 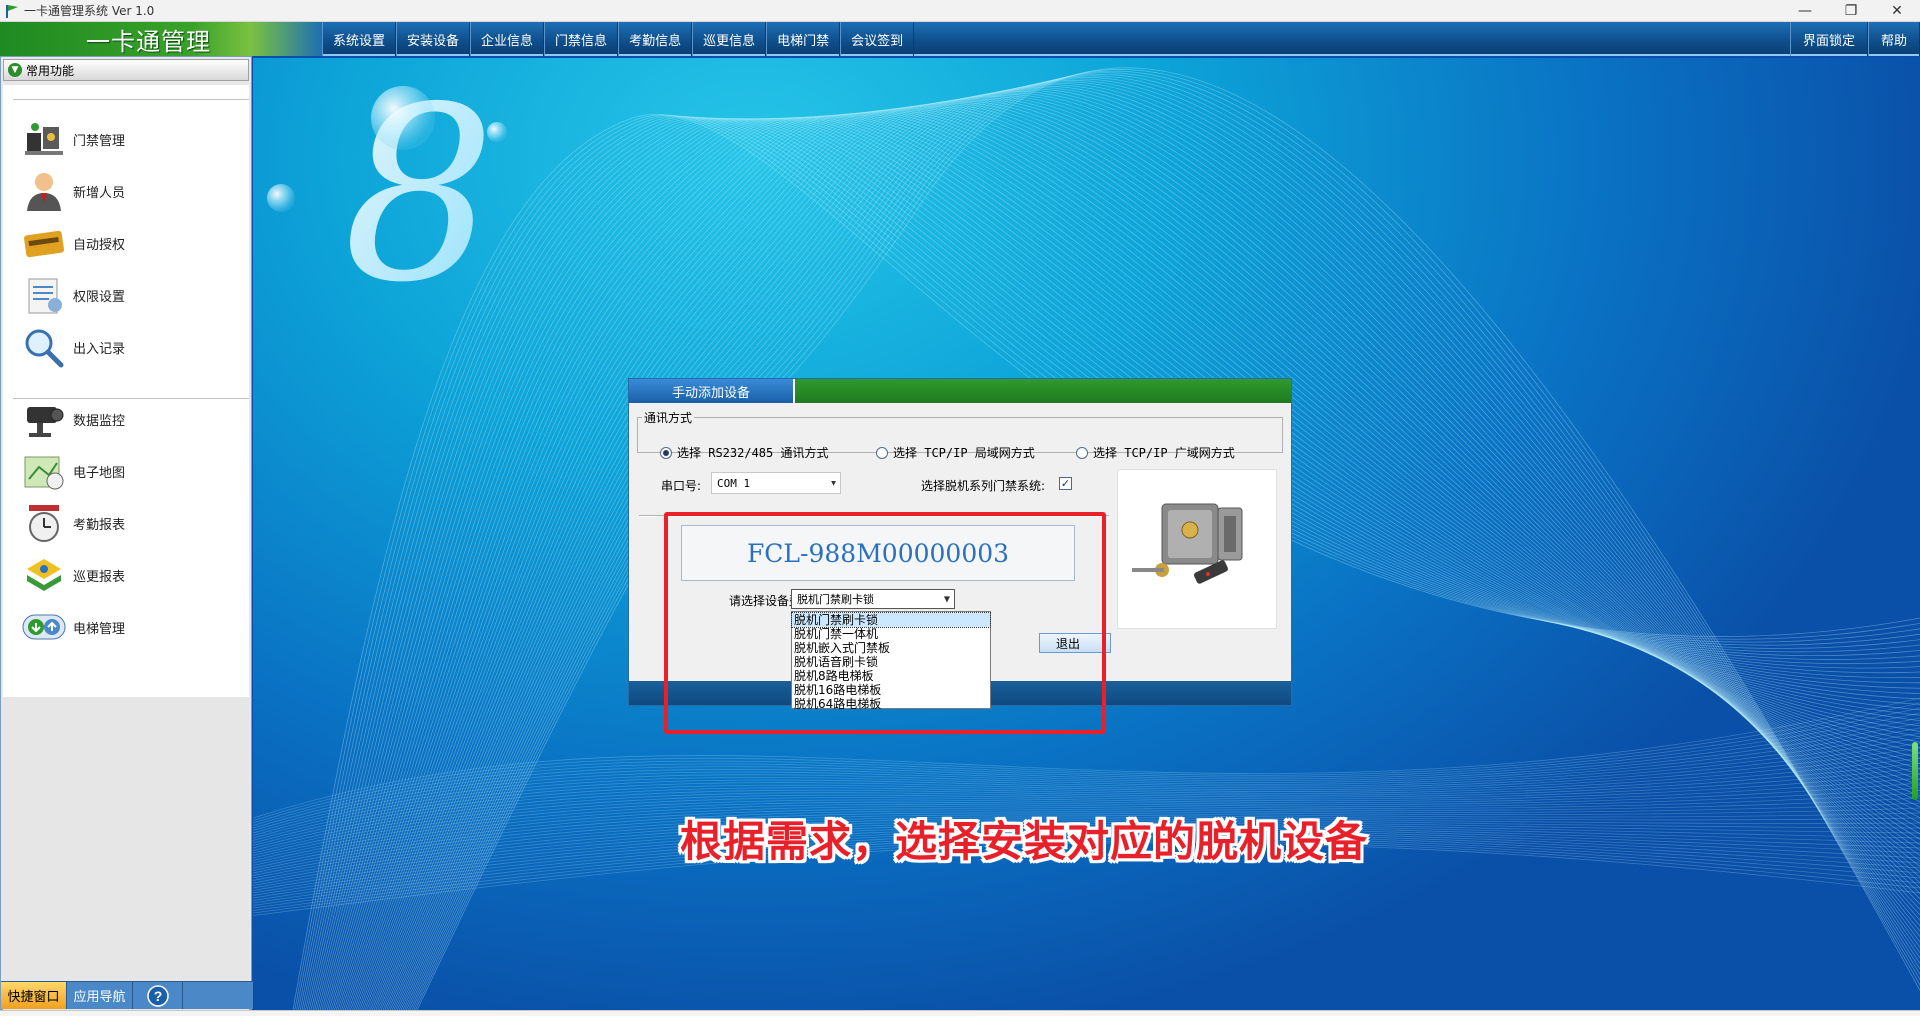 What do you see at coordinates (72, 295) in the screenshot?
I see `shortcut-permission: 权限设置` at bounding box center [72, 295].